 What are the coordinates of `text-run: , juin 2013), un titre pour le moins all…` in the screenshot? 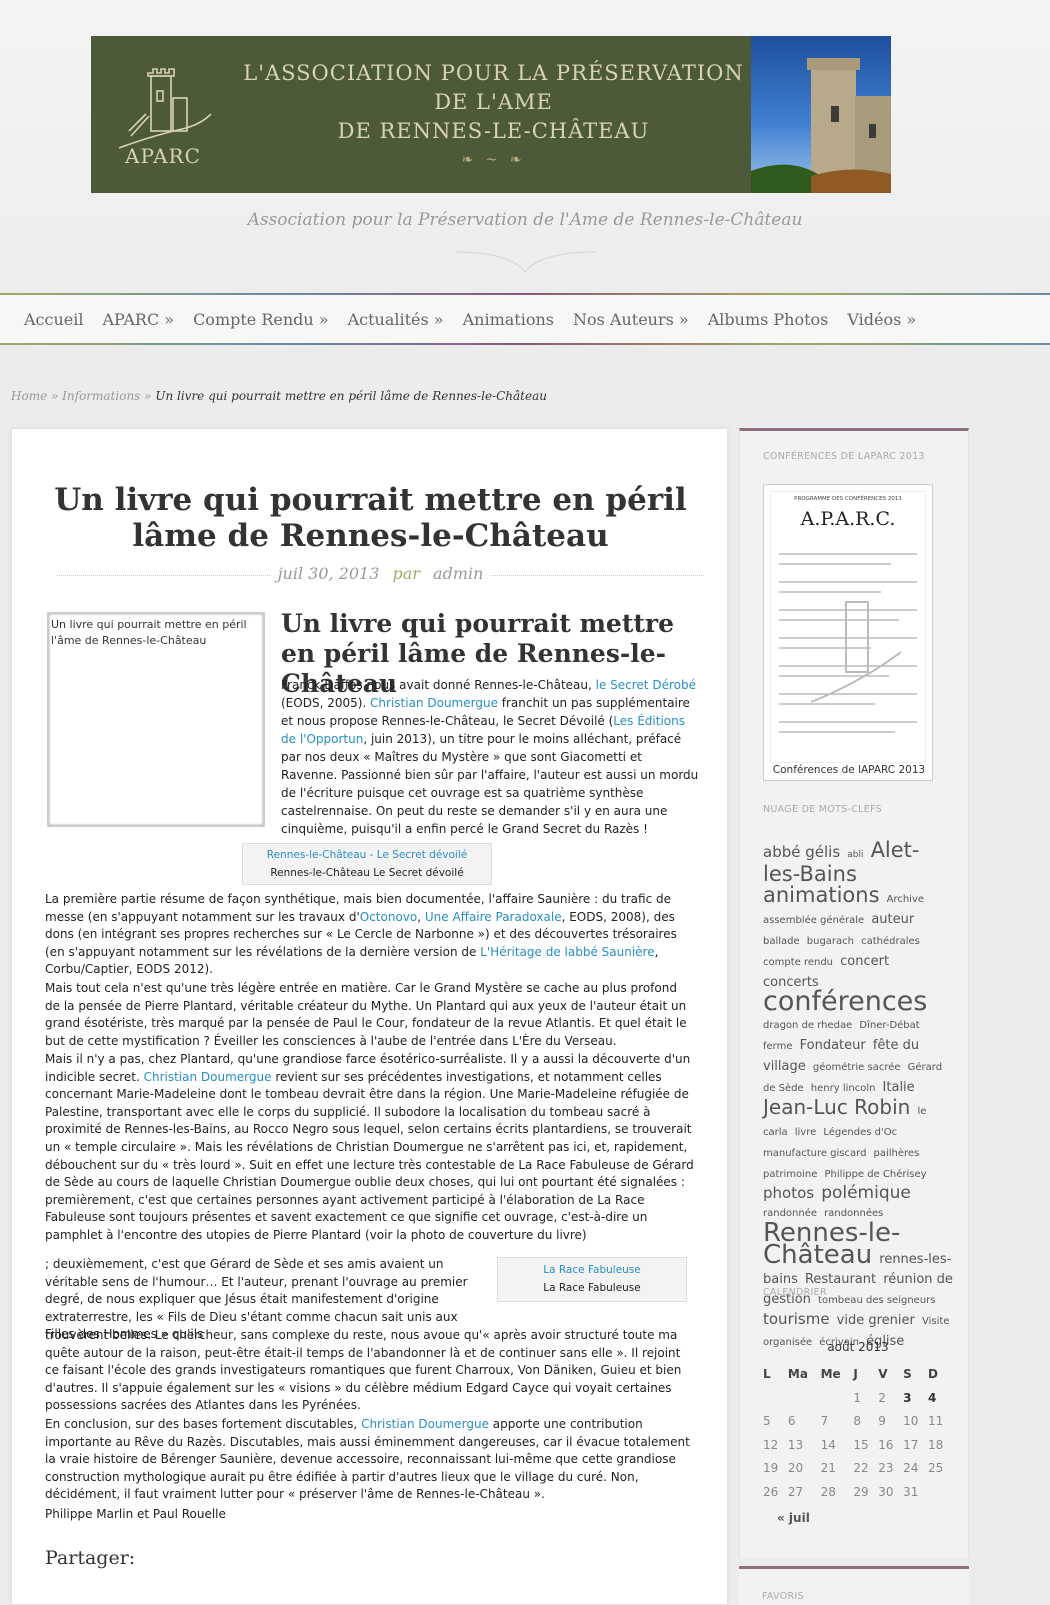 It's located at (490, 784).